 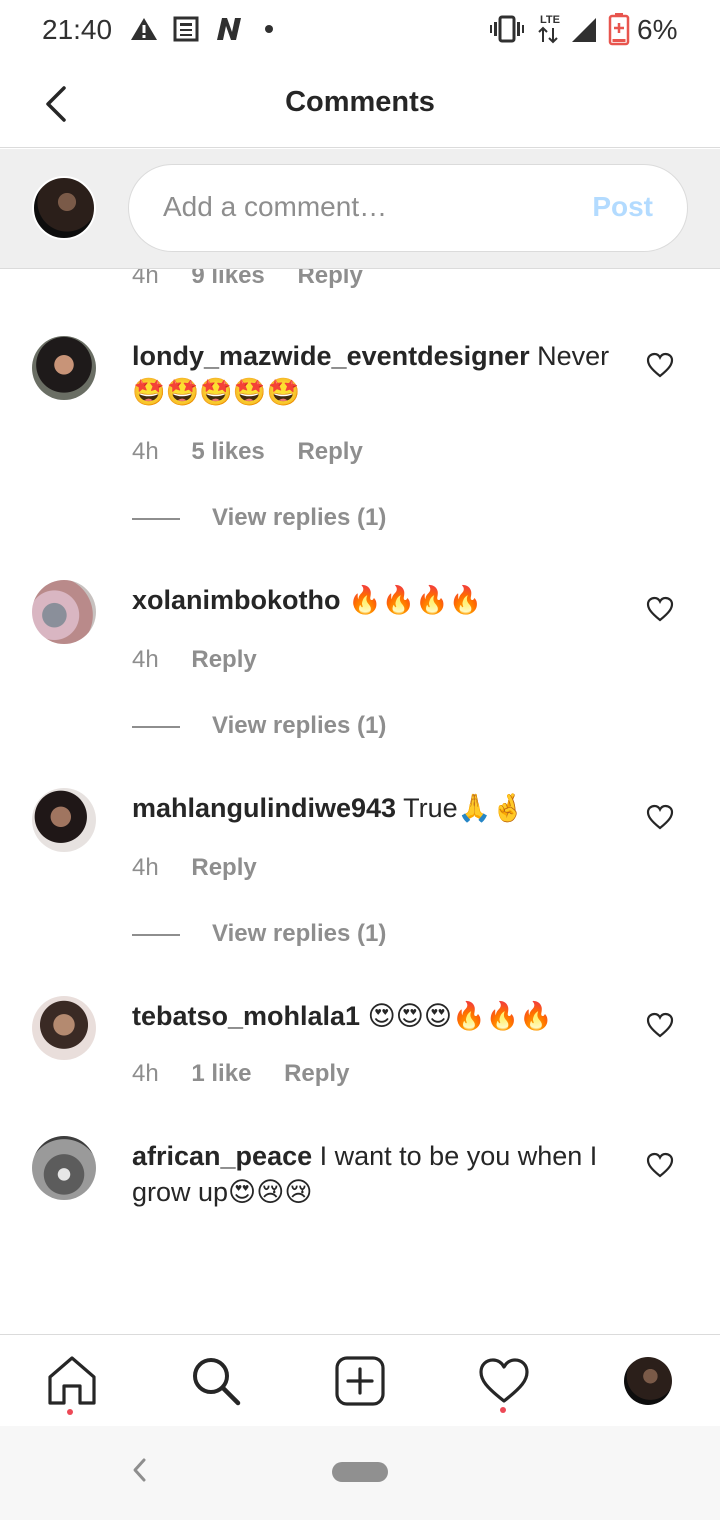 I want to click on comment-username: tebatso_mohlala1, so click(x=246, y=1016).